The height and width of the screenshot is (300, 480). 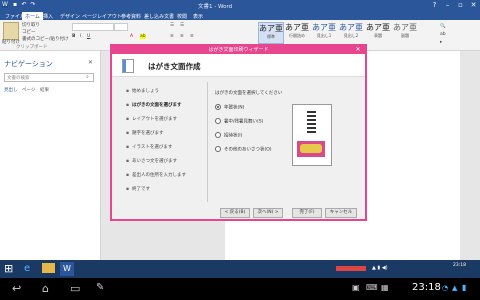 What do you see at coordinates (443, 34) in the screenshot?
I see `replace-icon: ab` at bounding box center [443, 34].